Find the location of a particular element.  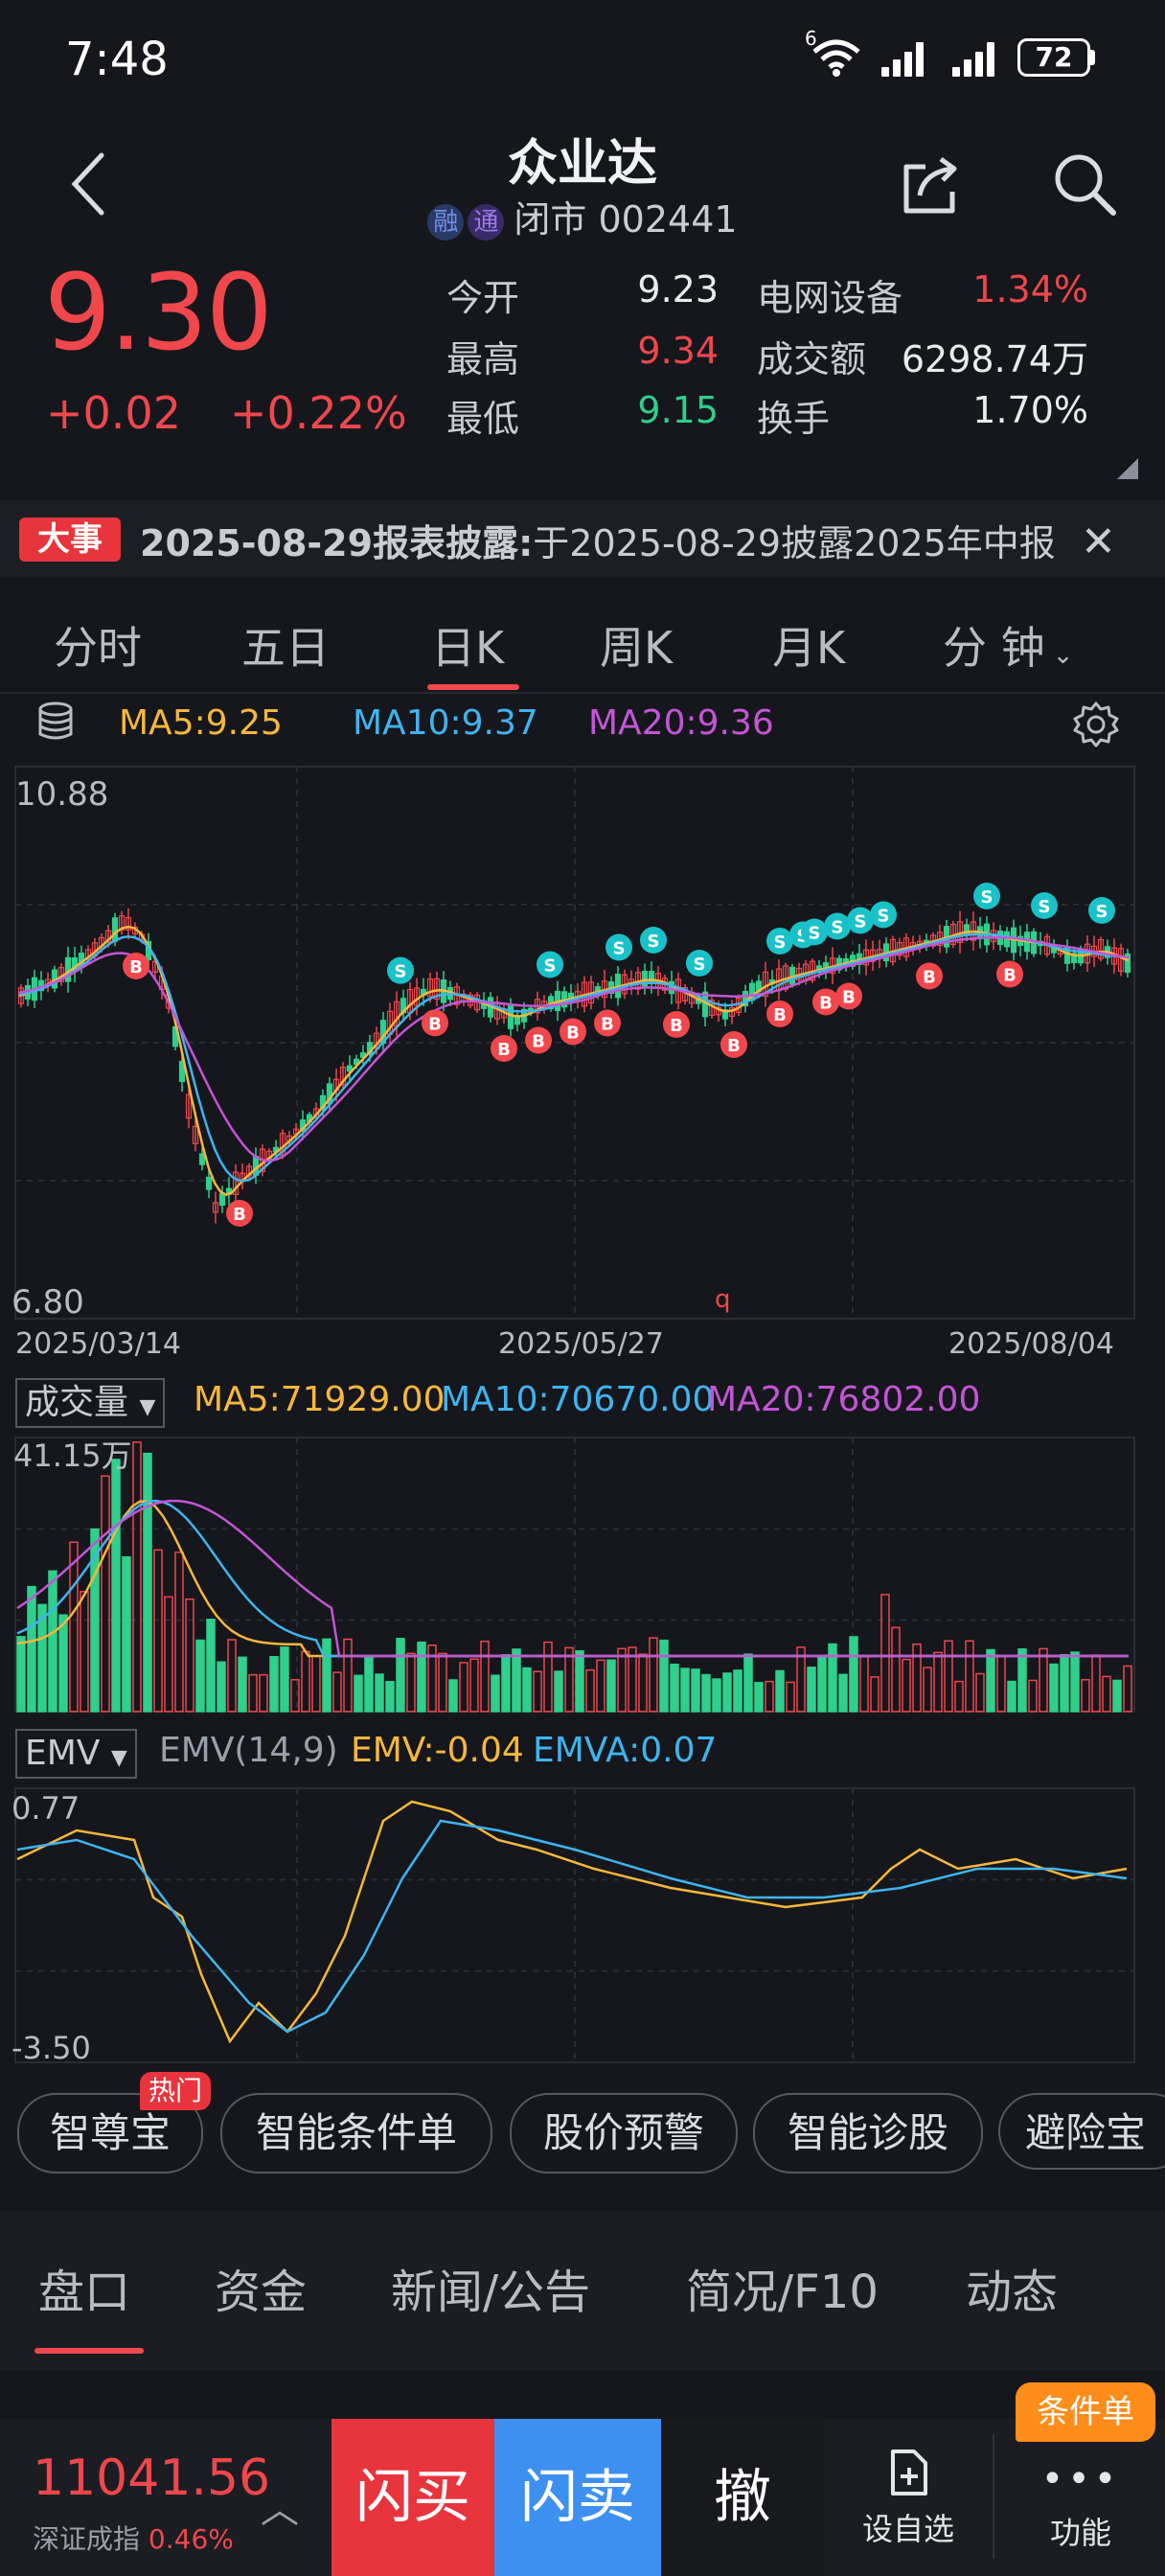

quick-buy-button: 闪买 is located at coordinates (413, 2497).